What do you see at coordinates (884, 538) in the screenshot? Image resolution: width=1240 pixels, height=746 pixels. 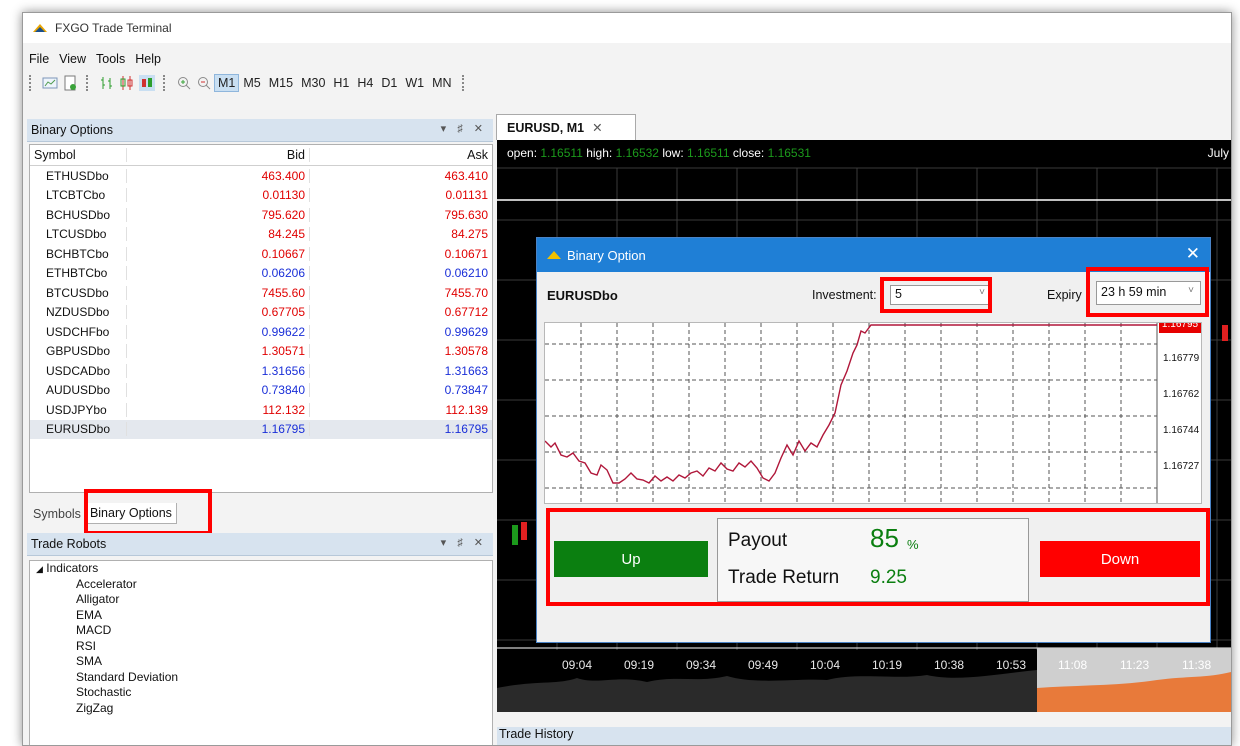 I see `payout-value: 85` at bounding box center [884, 538].